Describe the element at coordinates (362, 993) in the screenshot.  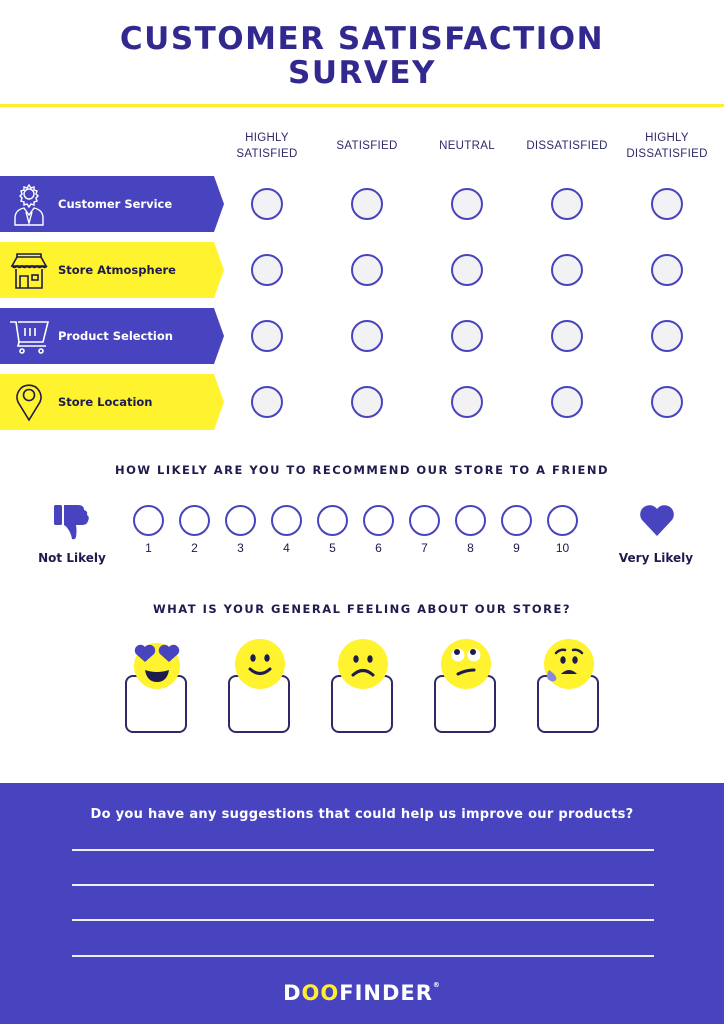
I see `doofinder-logo: DOOFINDER®` at that location.